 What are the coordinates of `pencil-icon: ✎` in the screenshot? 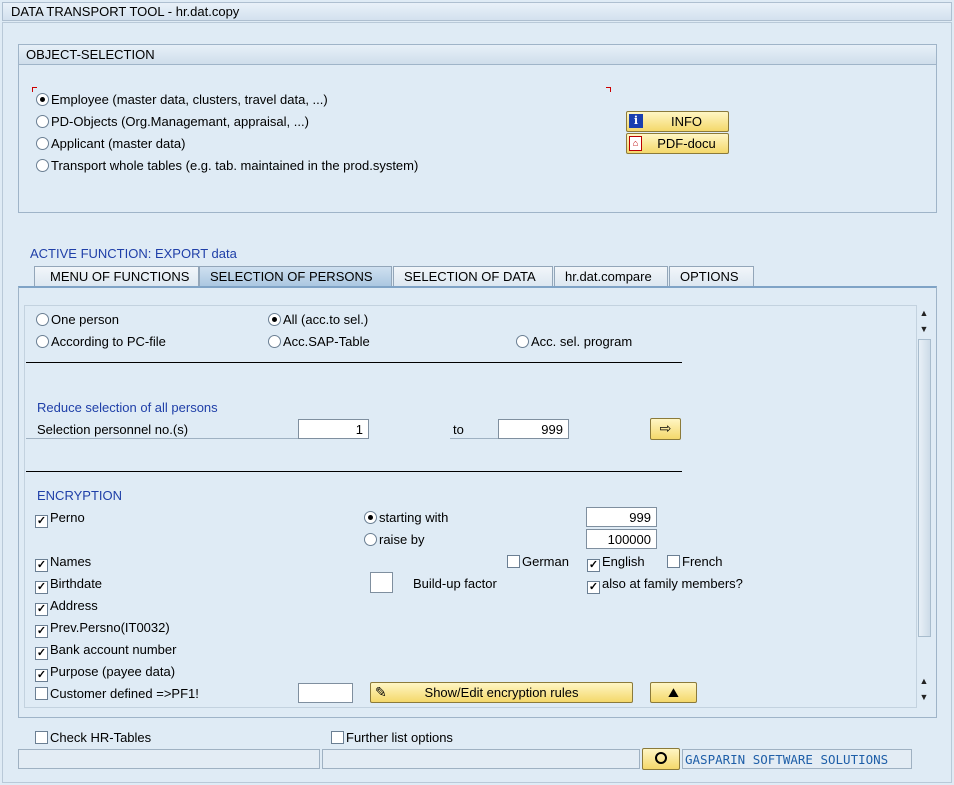 It's located at (381, 692).